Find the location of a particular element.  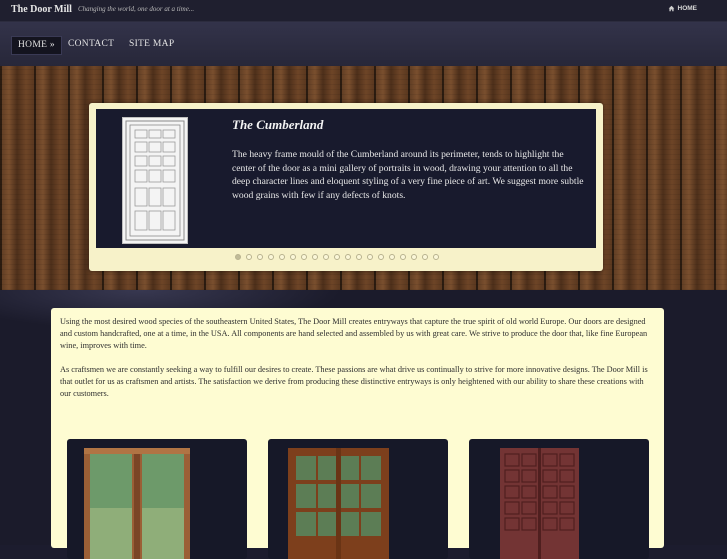

slider-pagination is located at coordinates (337, 257).